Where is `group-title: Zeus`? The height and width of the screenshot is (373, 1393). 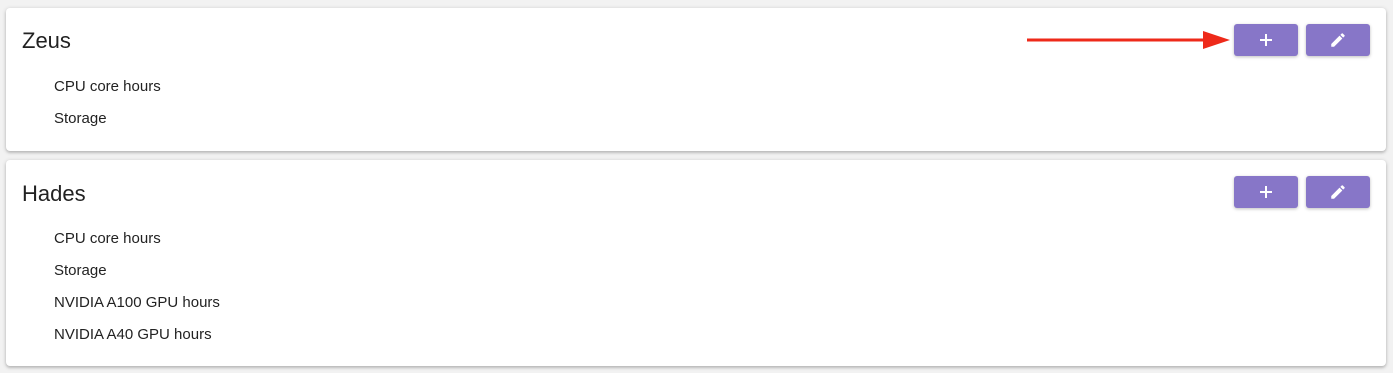 group-title: Zeus is located at coordinates (46, 40).